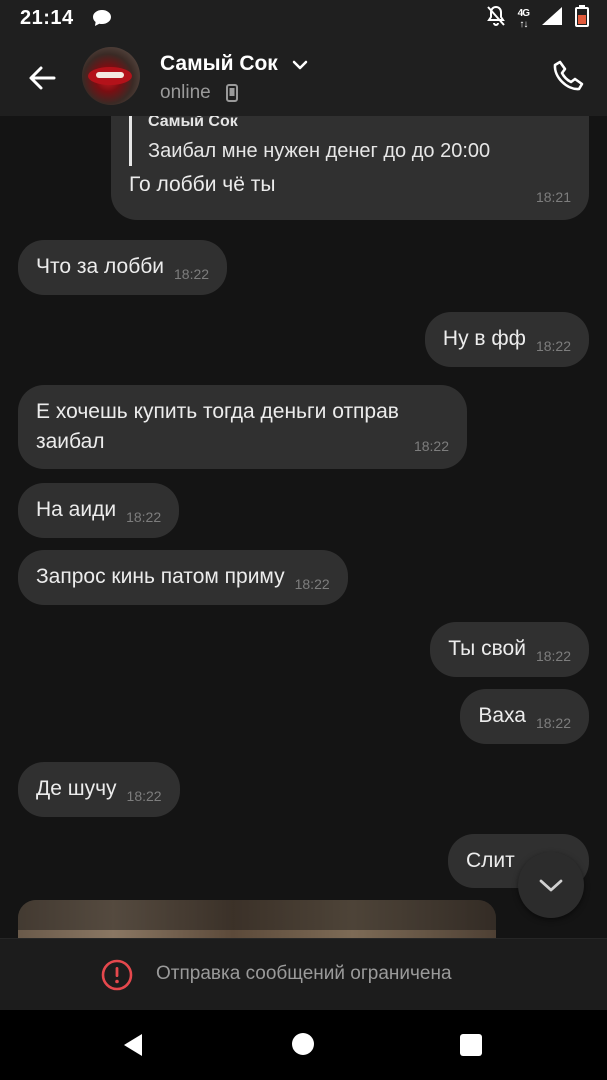  I want to click on message-text: Де шучу, so click(76, 788).